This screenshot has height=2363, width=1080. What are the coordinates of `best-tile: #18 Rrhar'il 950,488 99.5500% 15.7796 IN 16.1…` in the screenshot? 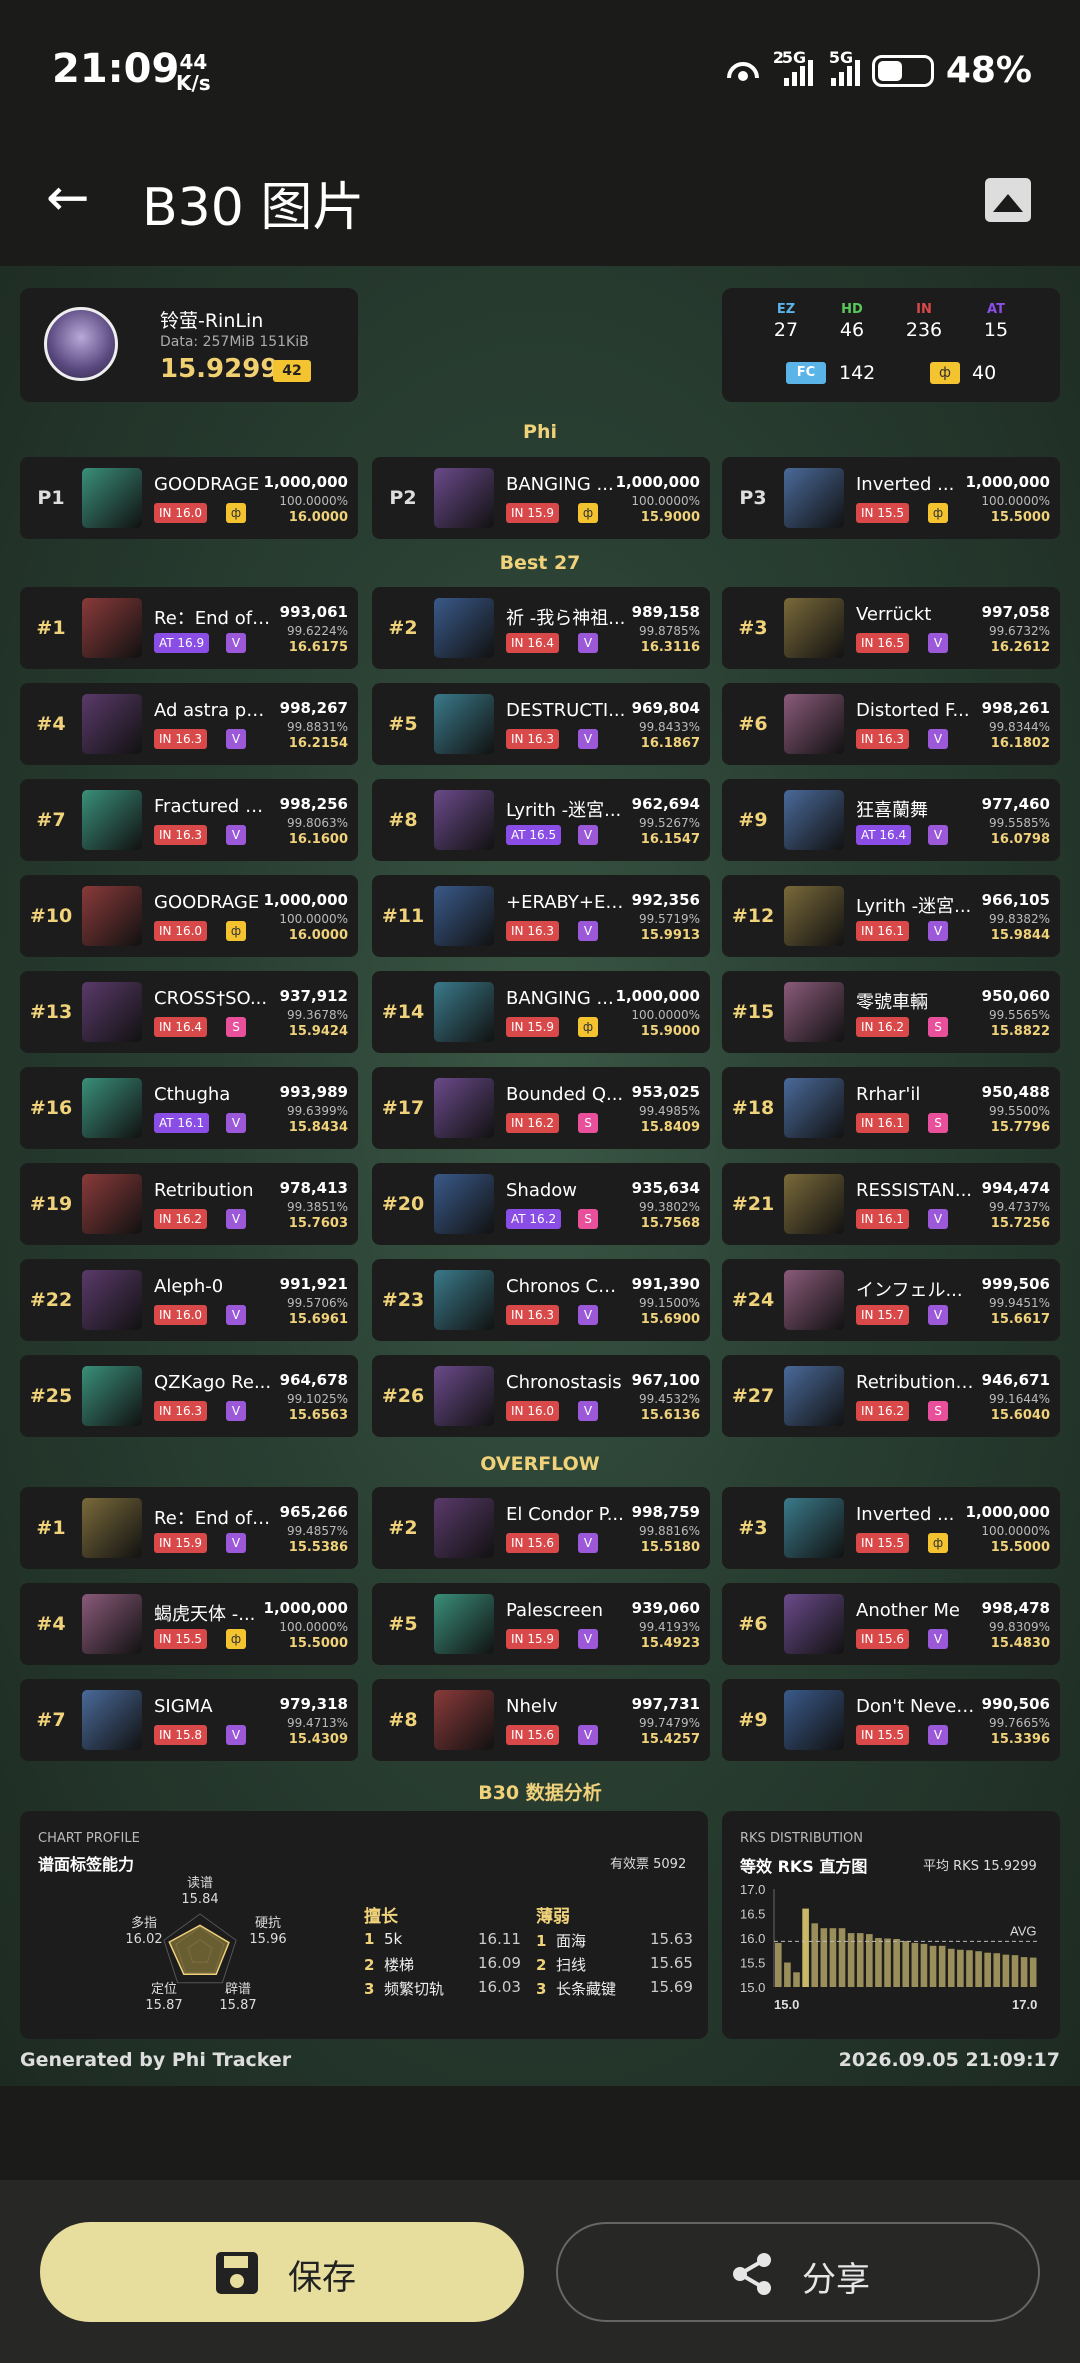 It's located at (891, 1108).